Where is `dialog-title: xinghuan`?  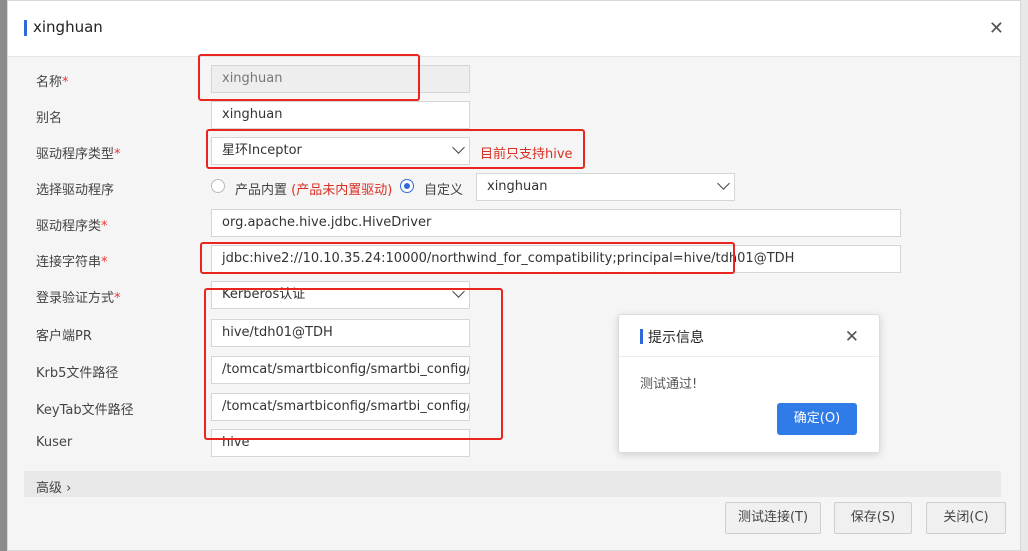
dialog-title: xinghuan is located at coordinates (68, 27).